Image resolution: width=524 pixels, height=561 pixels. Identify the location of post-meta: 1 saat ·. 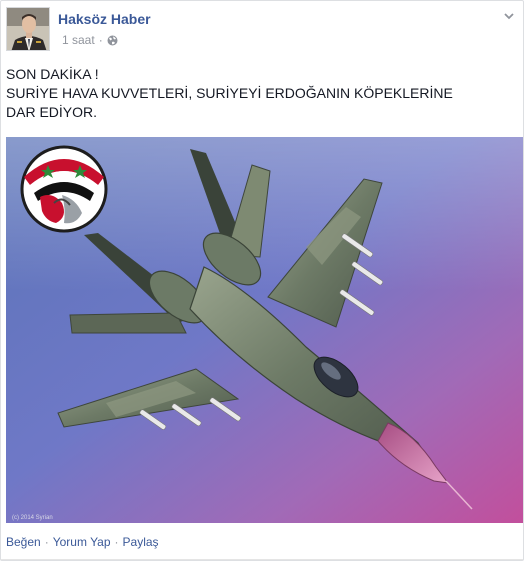
(90, 40).